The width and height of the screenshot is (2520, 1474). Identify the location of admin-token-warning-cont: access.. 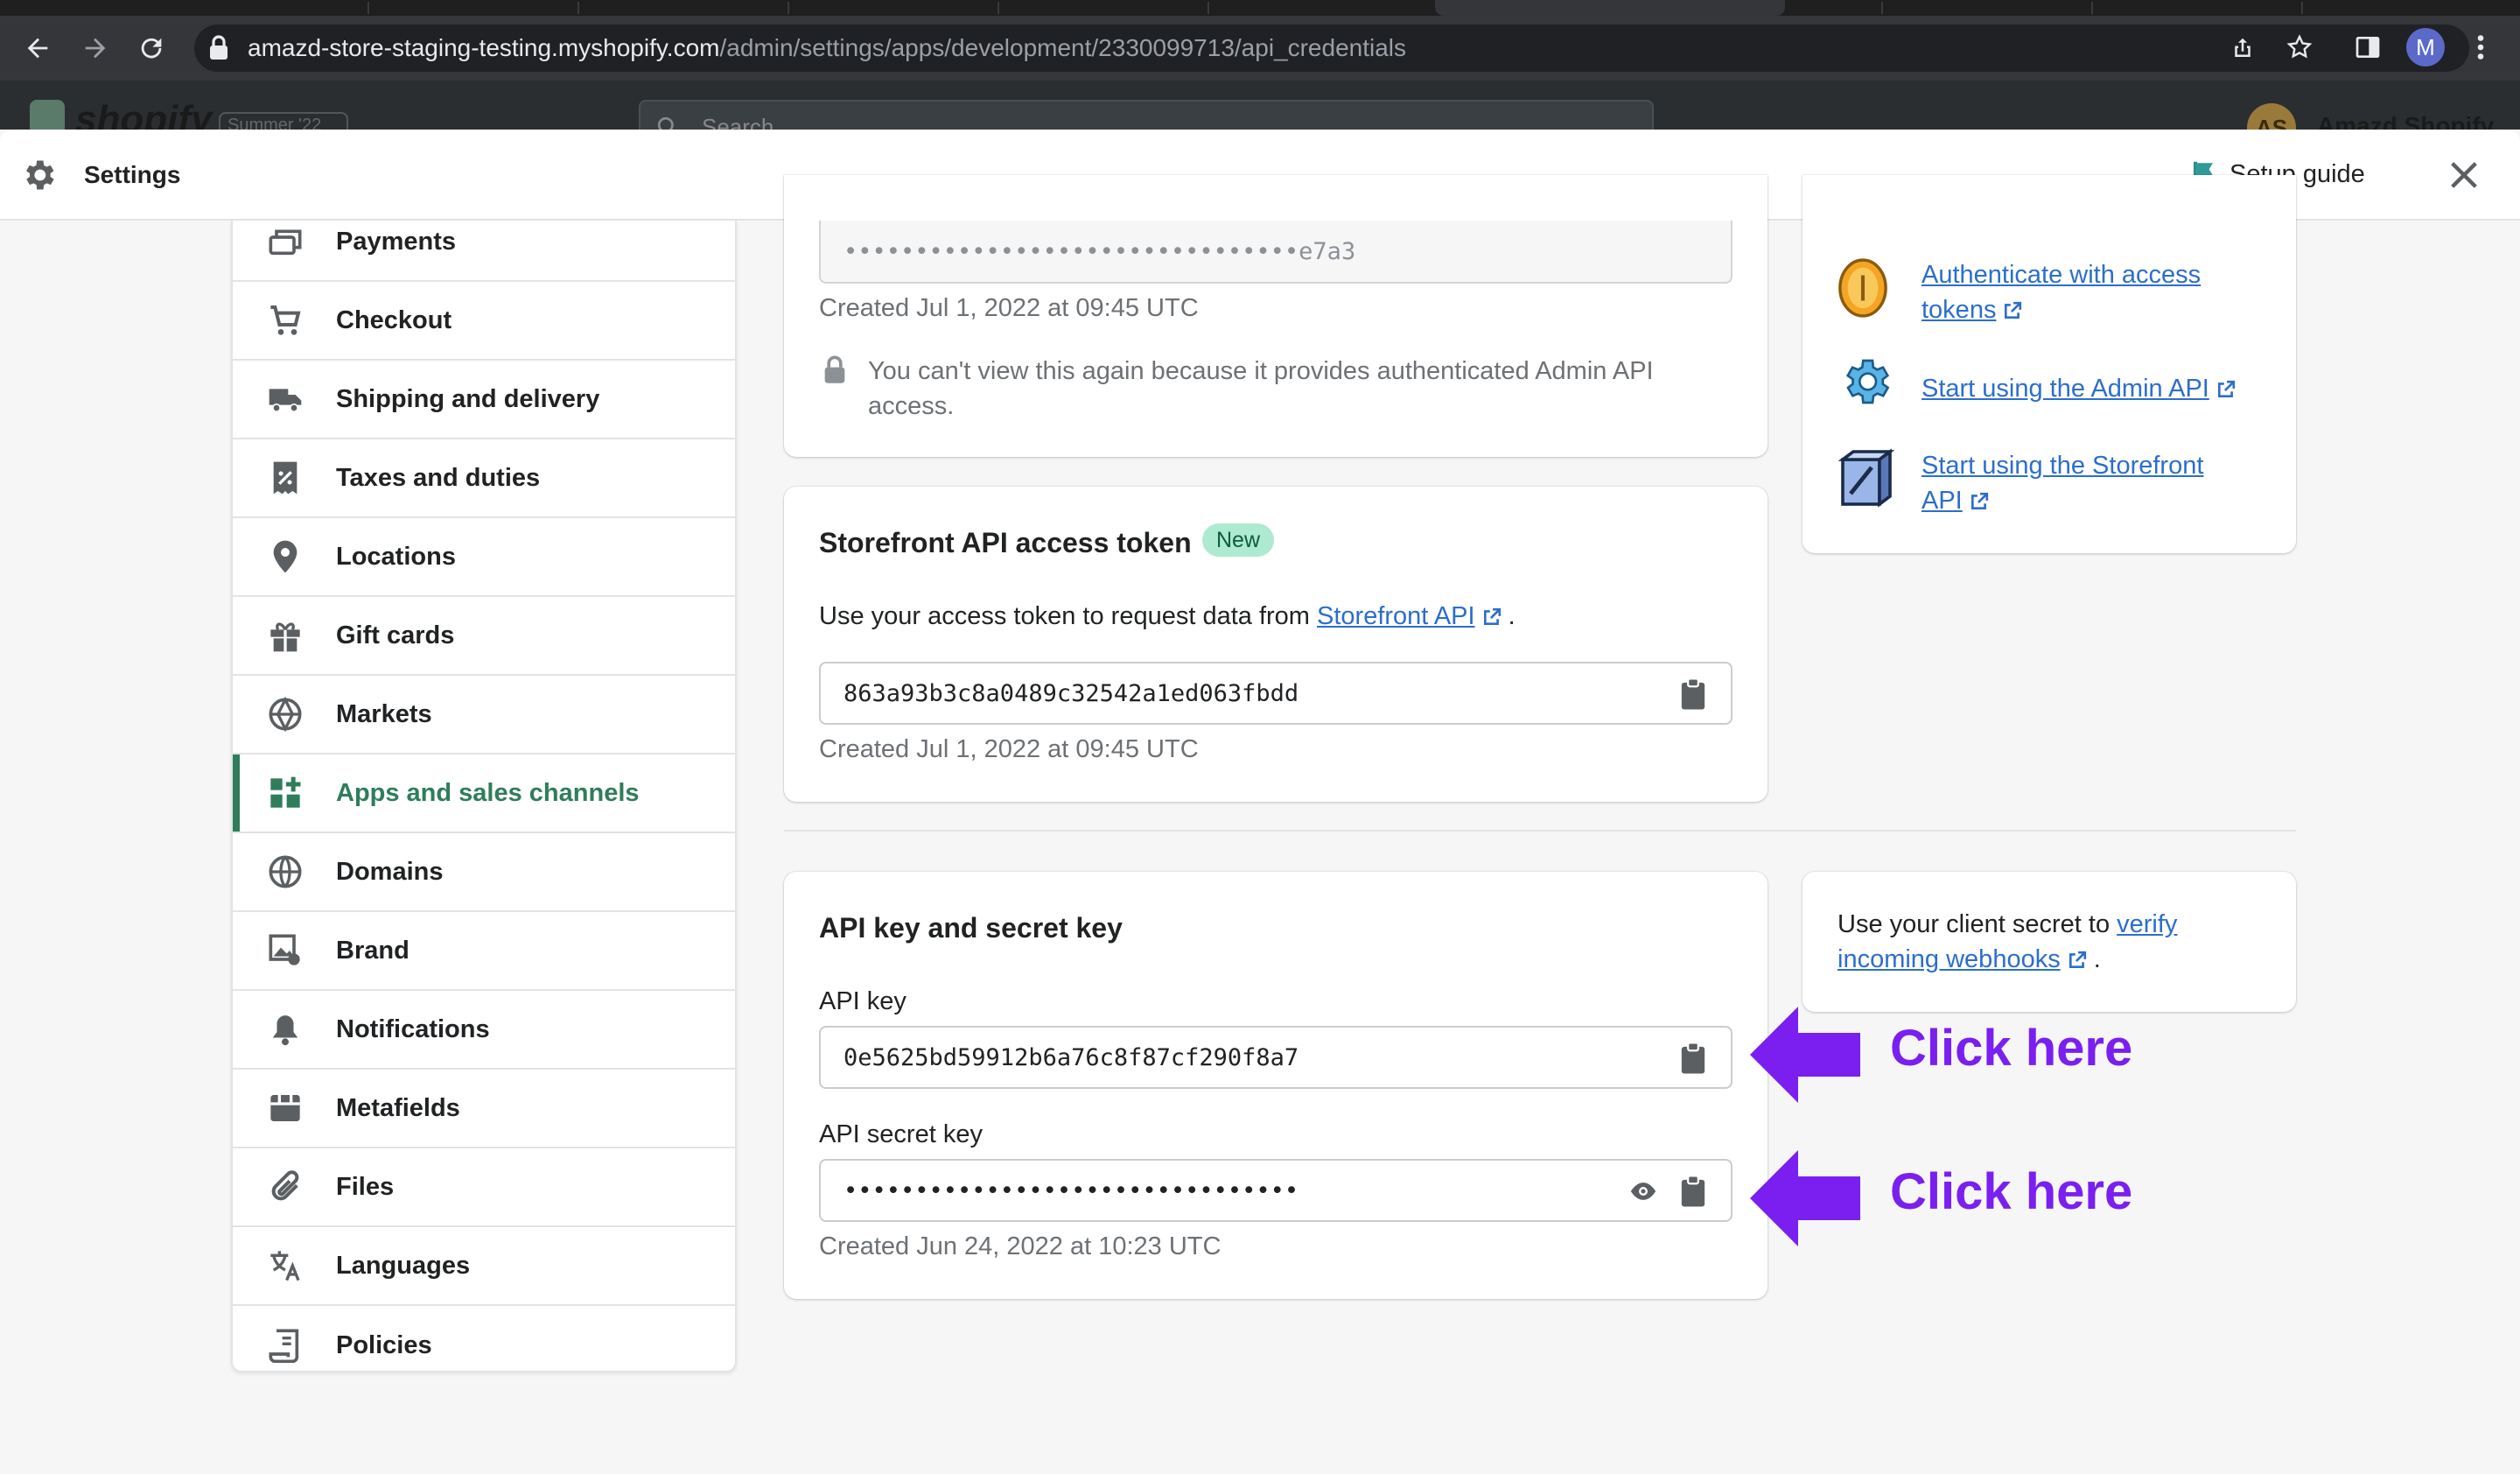
(911, 406).